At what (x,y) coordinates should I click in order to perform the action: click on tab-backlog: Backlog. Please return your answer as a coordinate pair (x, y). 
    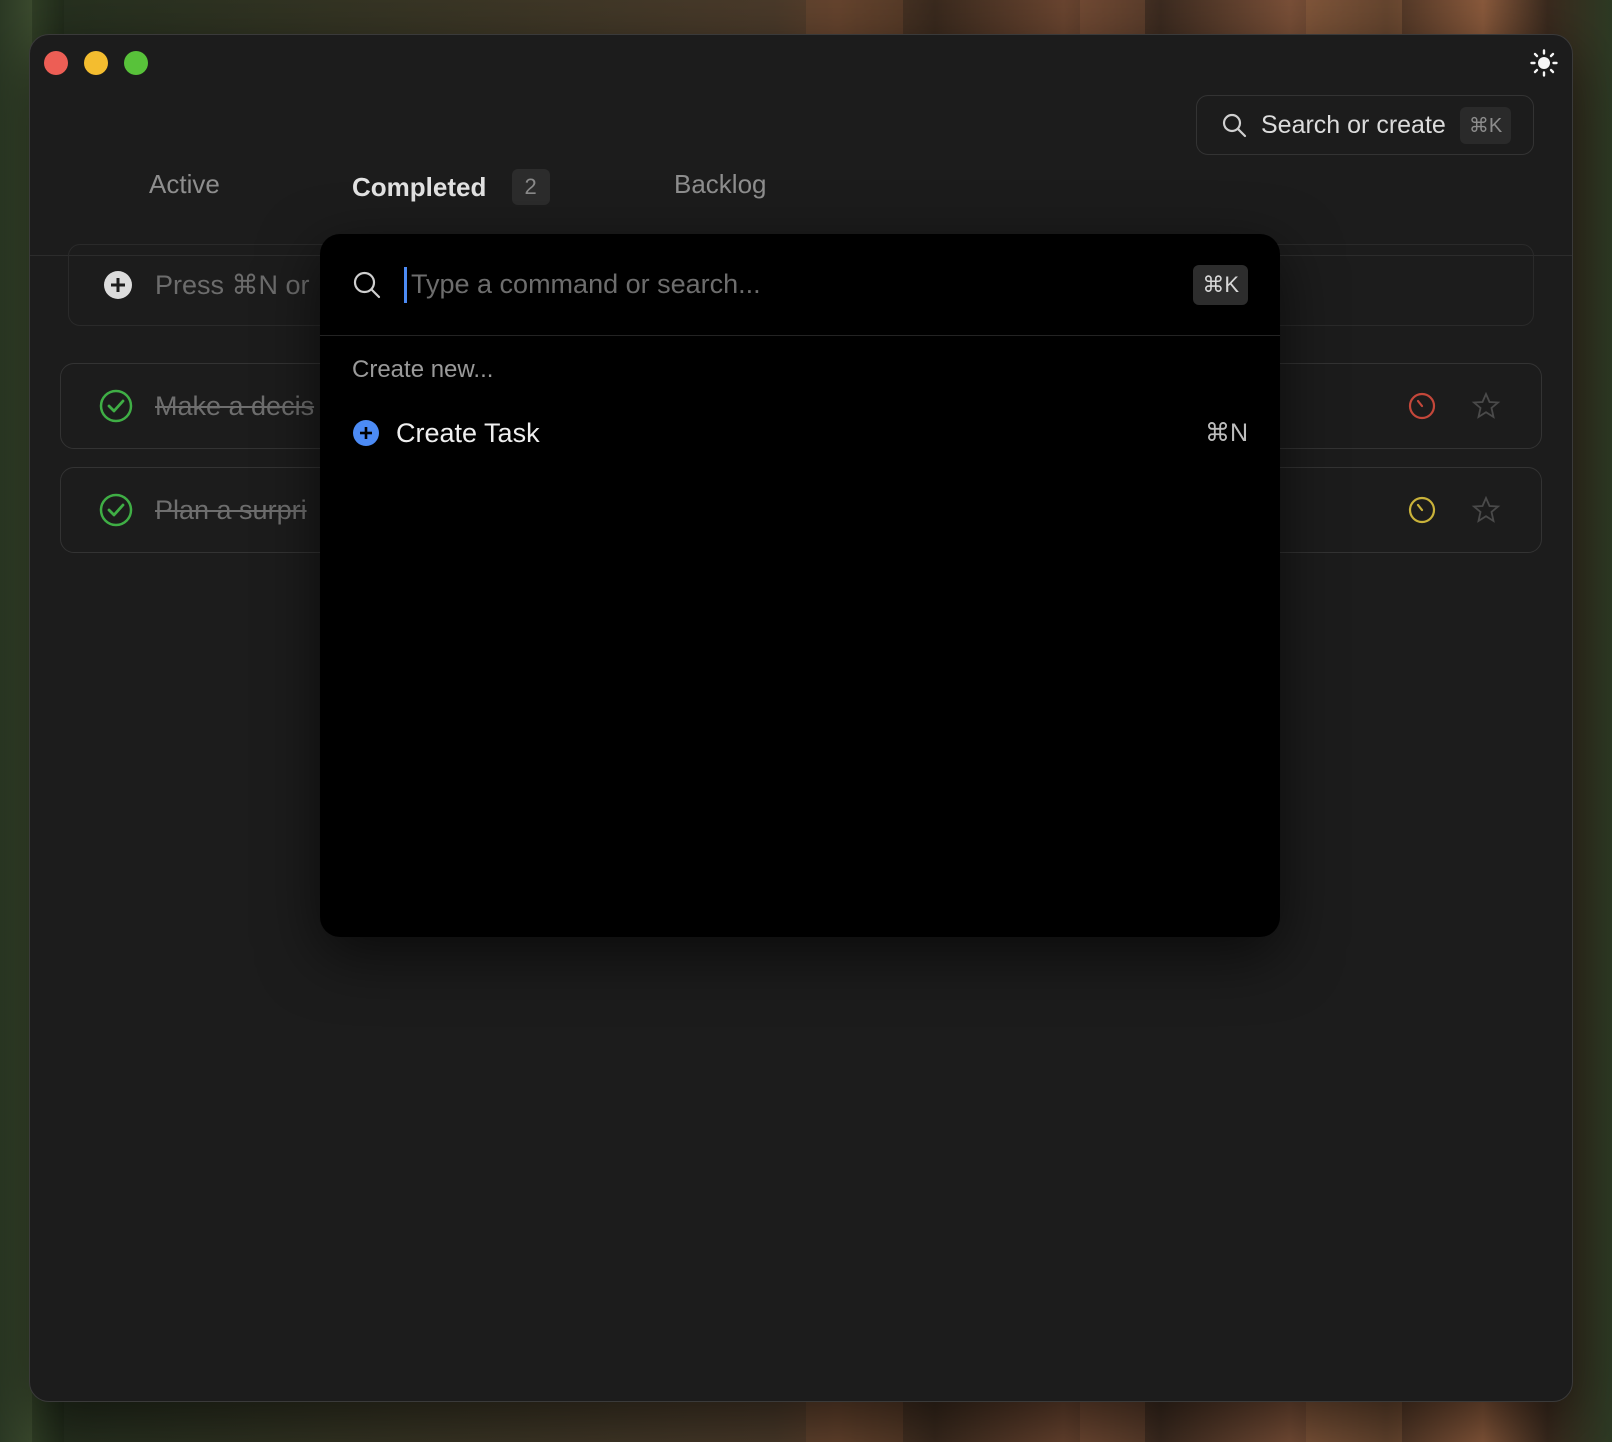
    Looking at the image, I should click on (720, 184).